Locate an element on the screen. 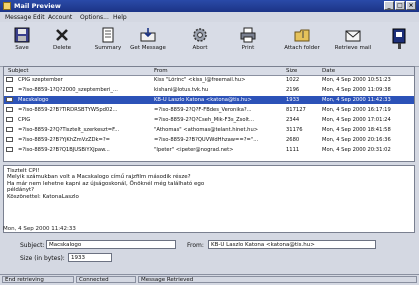 This screenshot has height=285, width=419. summary-document-icon is located at coordinates (108, 35).